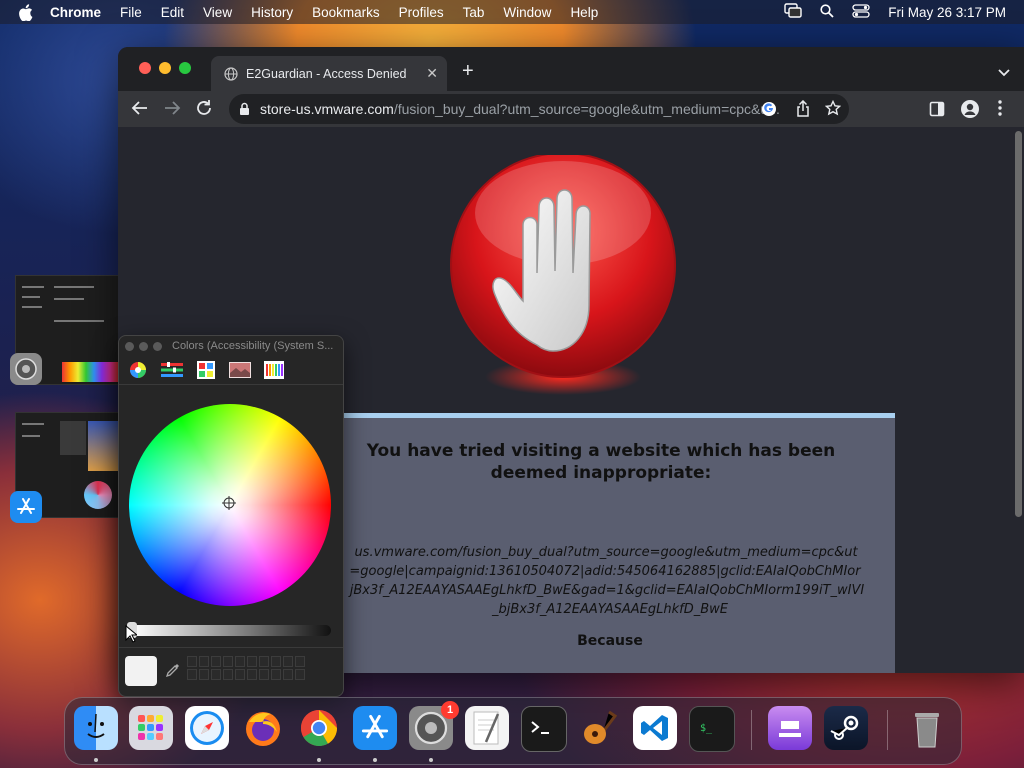 This screenshot has height=768, width=1024. What do you see at coordinates (346, 12) in the screenshot?
I see `menu-bookmarks: Bookmarks` at bounding box center [346, 12].